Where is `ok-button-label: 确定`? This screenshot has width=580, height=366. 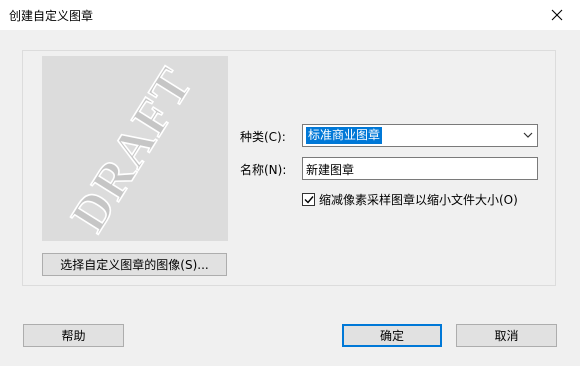
ok-button-label: 确定 is located at coordinates (391, 336).